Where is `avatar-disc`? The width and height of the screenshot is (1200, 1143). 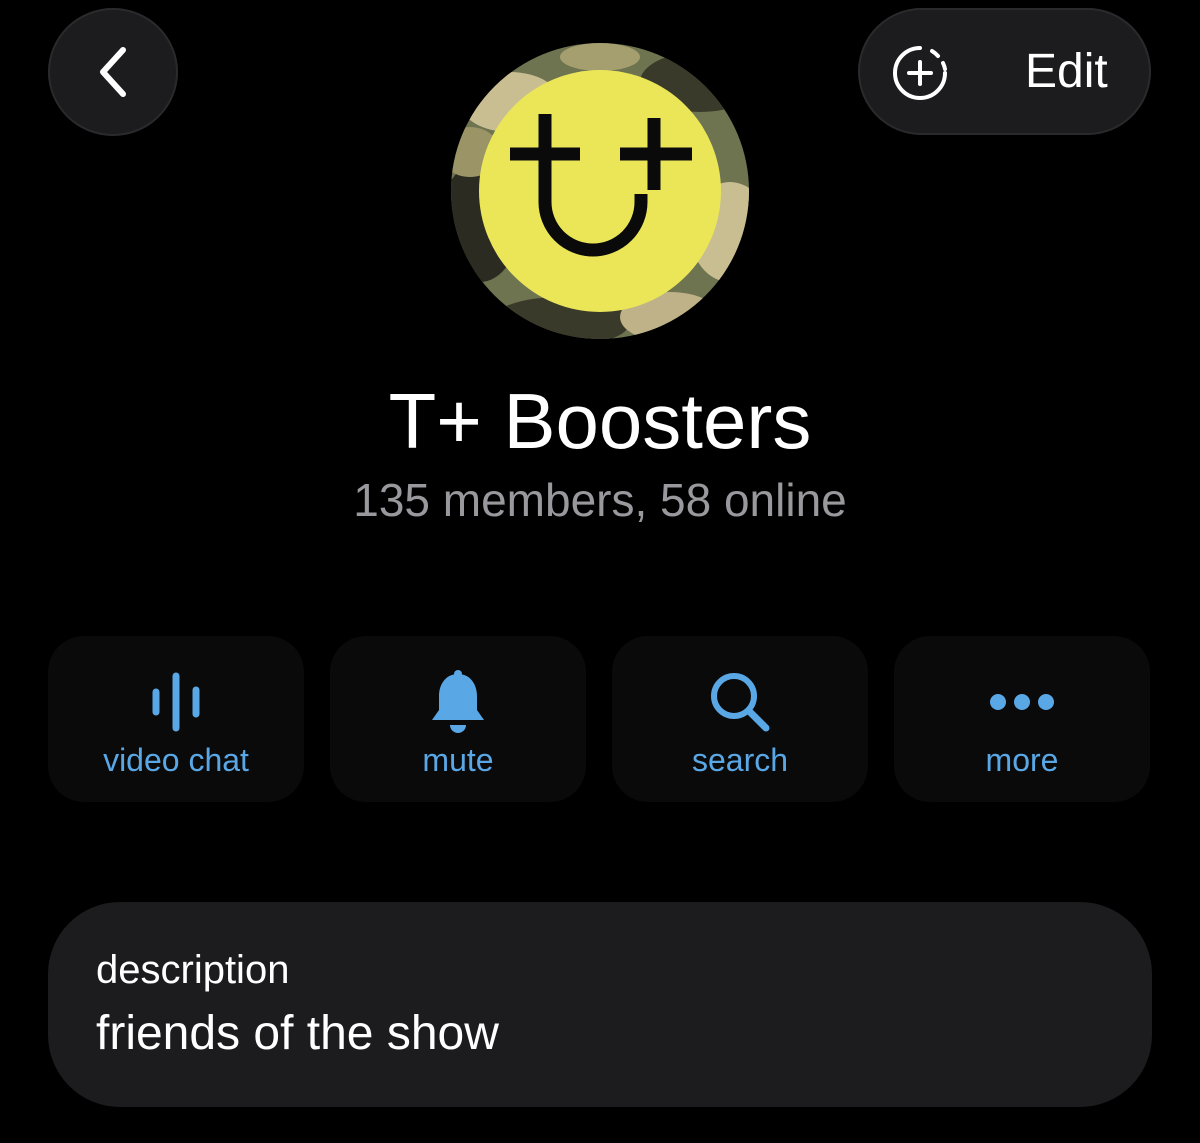 avatar-disc is located at coordinates (600, 191).